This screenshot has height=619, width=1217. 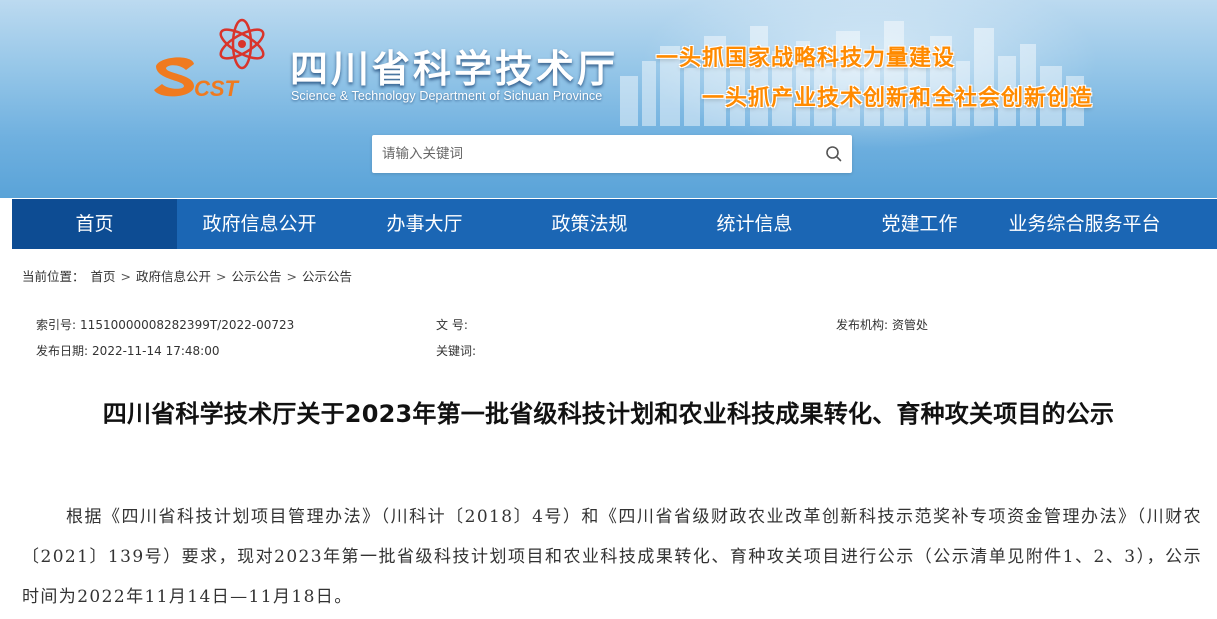 What do you see at coordinates (173, 276) in the screenshot?
I see `breadcrumb-gov-info: 政府信息公开` at bounding box center [173, 276].